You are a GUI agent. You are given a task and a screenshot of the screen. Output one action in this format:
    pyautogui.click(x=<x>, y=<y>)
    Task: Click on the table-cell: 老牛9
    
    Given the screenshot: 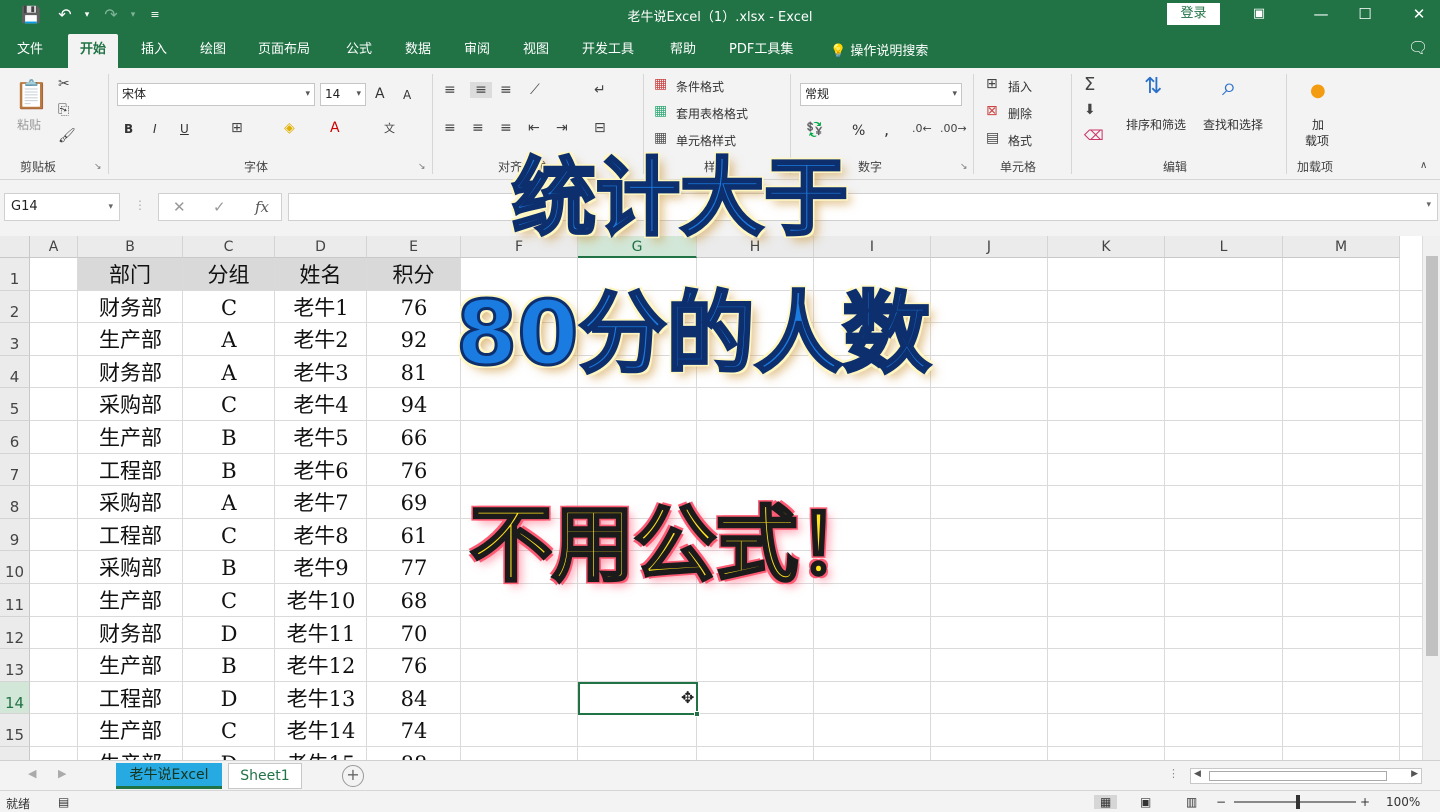 What is the action you would take?
    pyautogui.click(x=321, y=567)
    